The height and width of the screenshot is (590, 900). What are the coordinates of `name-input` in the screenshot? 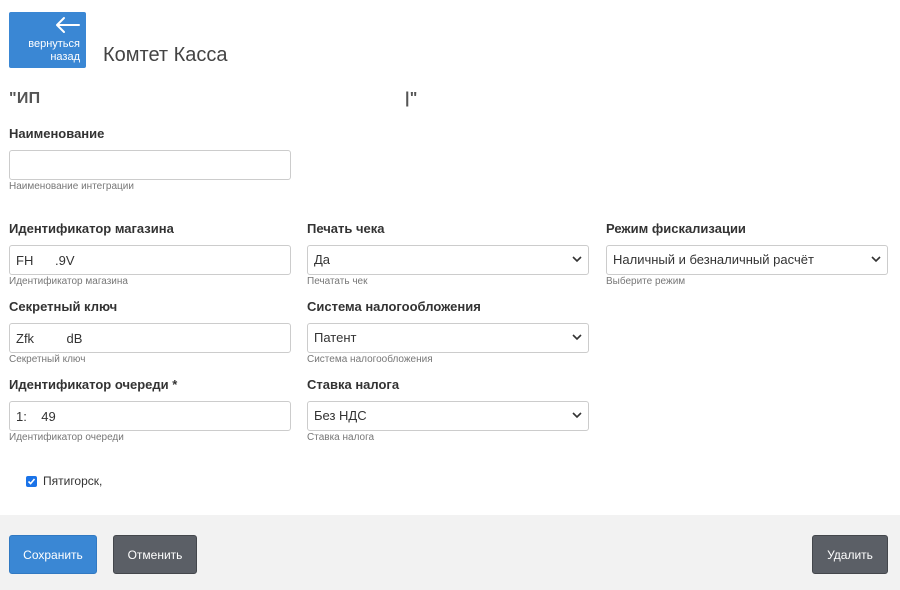 It's located at (150, 165).